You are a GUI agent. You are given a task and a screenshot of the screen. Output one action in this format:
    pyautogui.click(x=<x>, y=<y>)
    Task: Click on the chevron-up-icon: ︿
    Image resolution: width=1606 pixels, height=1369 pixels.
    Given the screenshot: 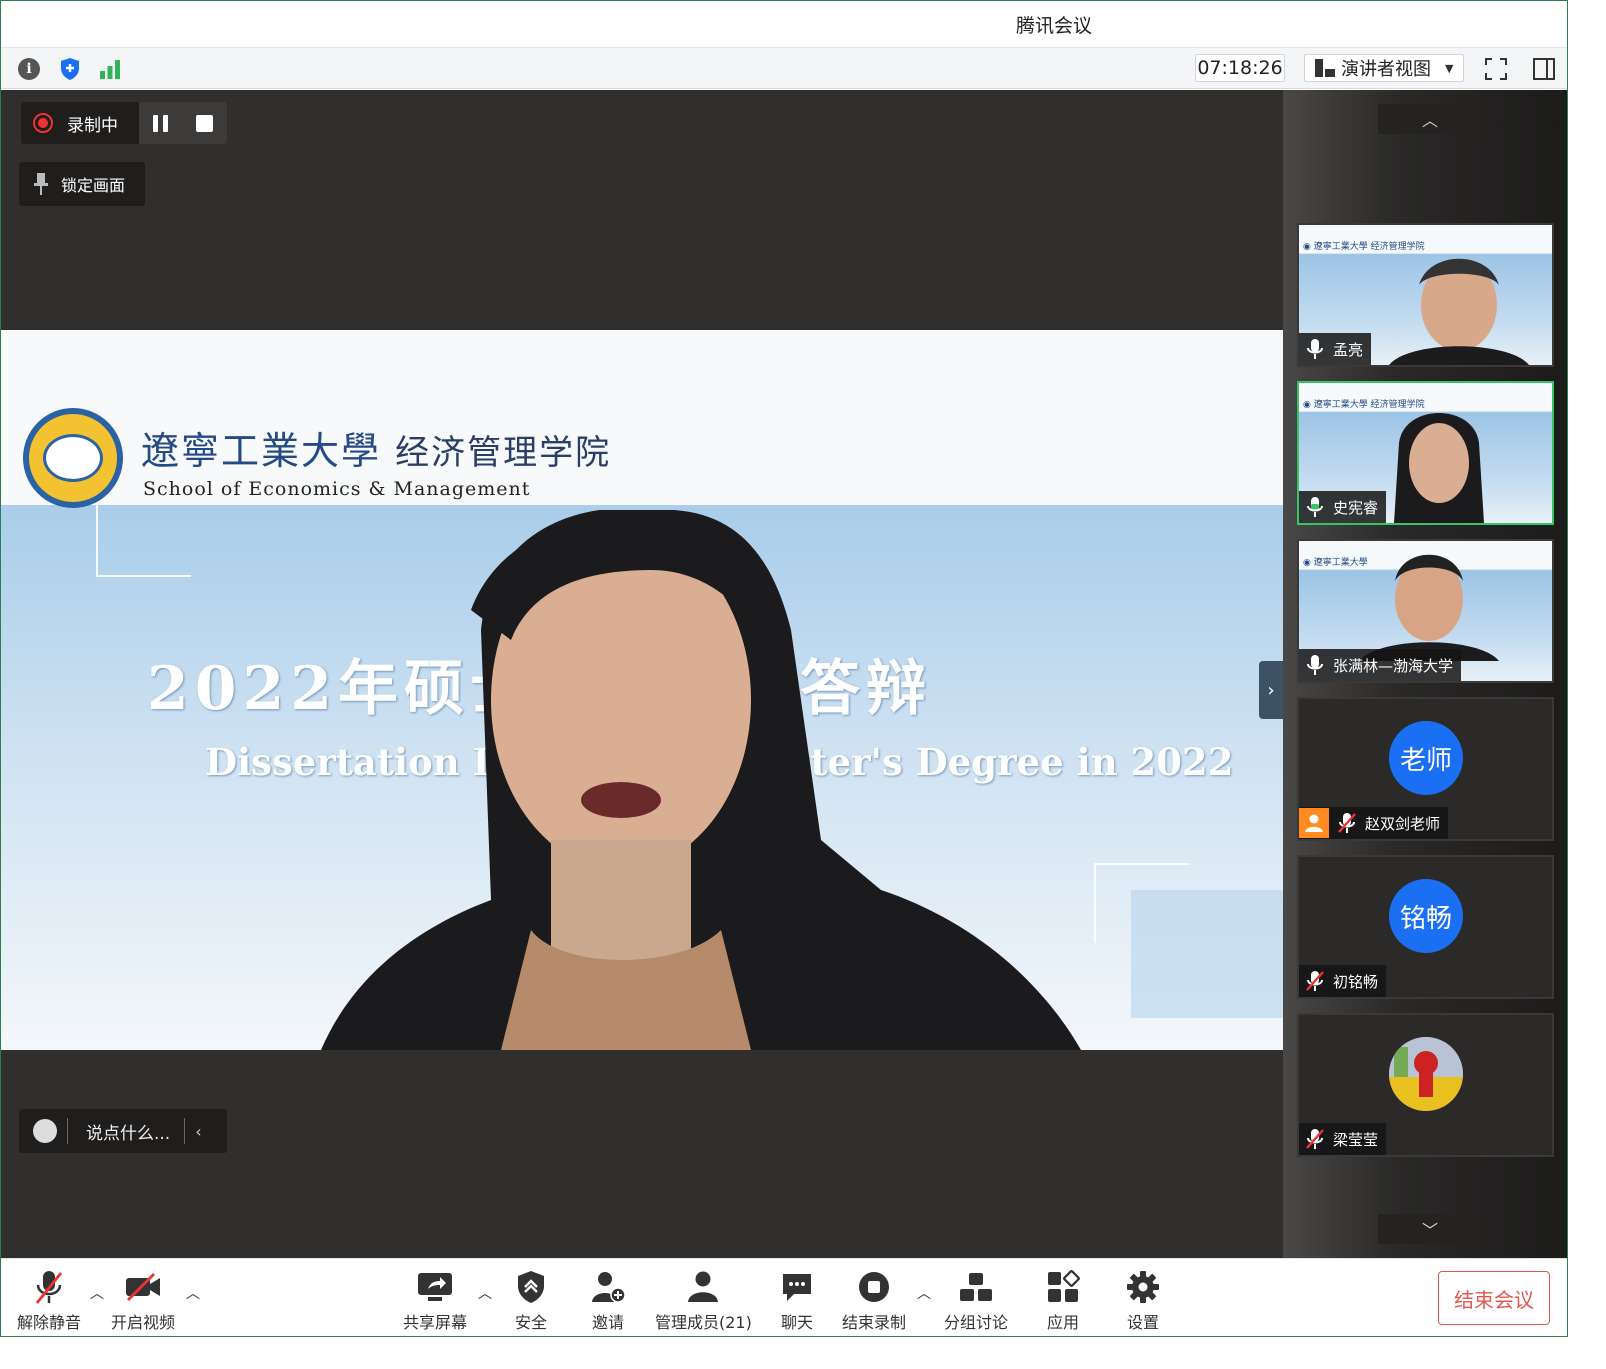 What is the action you would take?
    pyautogui.click(x=1429, y=120)
    